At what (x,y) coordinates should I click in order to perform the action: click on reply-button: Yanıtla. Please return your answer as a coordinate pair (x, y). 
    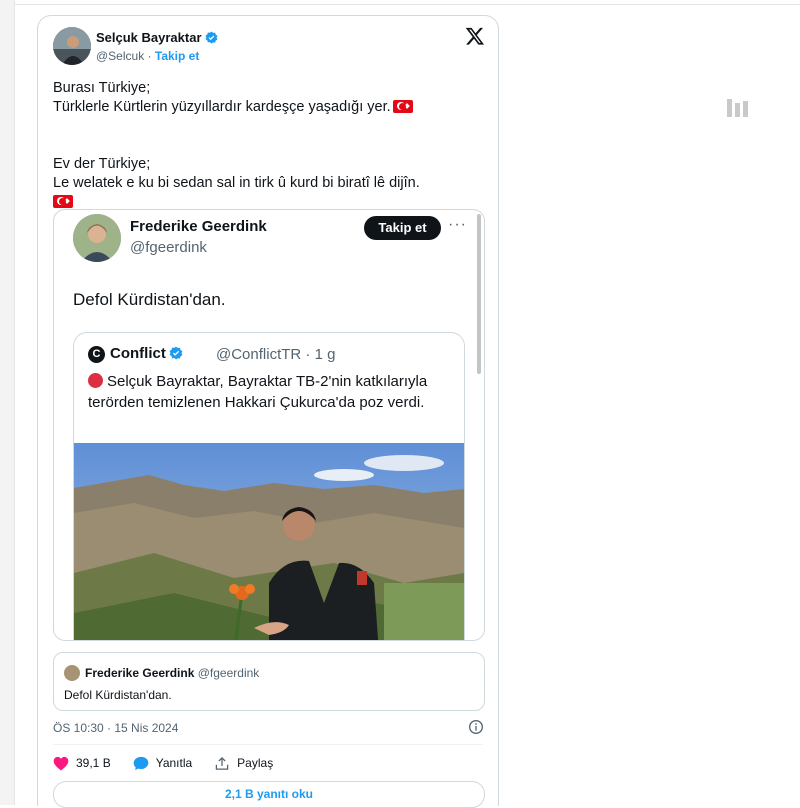
    Looking at the image, I should click on (162, 763).